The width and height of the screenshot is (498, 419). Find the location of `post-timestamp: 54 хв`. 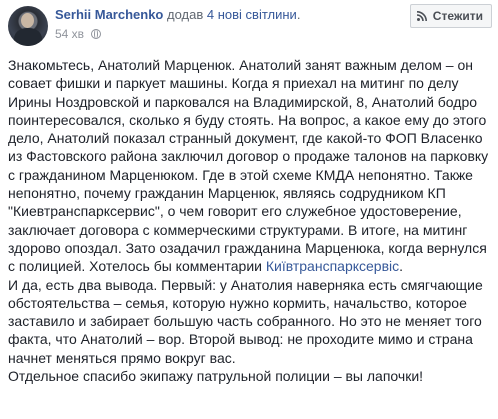

post-timestamp: 54 хв is located at coordinates (69, 34).